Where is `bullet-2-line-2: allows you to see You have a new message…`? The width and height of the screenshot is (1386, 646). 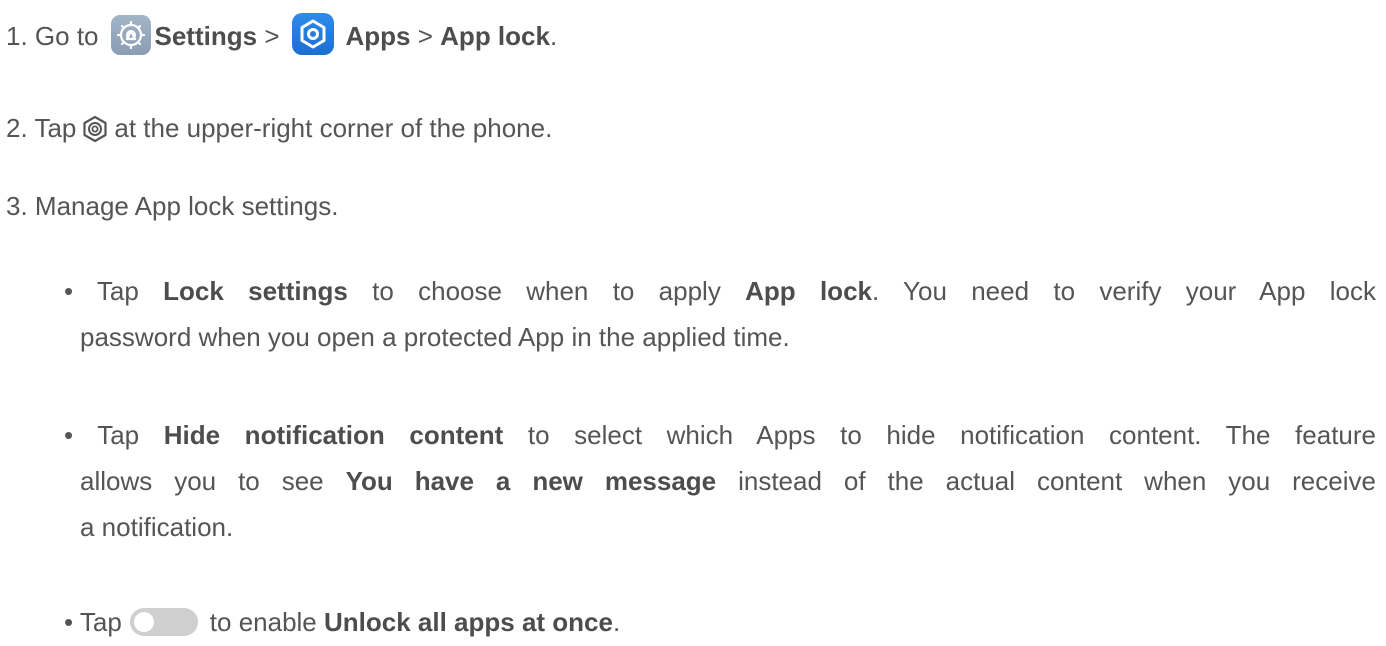
bullet-2-line-2: allows you to see You have a new message… is located at coordinates (728, 481).